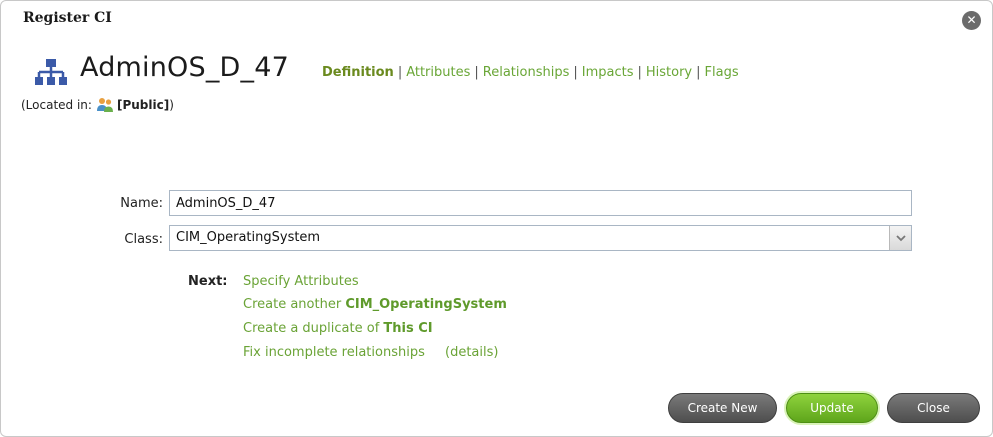  What do you see at coordinates (141, 203) in the screenshot?
I see `name-label: Name:` at bounding box center [141, 203].